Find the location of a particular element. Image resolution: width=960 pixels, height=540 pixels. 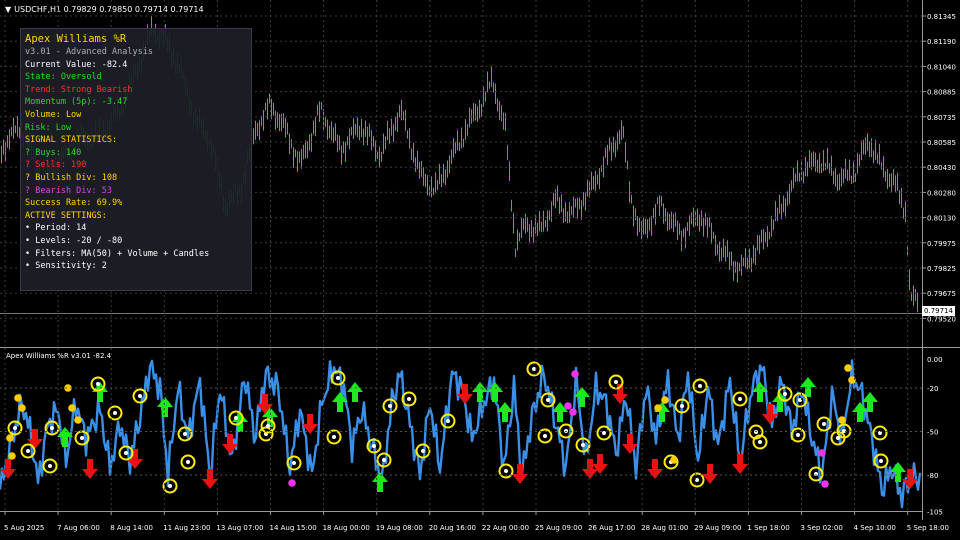

panel-line: Current Value: -82.4 is located at coordinates (76, 64).